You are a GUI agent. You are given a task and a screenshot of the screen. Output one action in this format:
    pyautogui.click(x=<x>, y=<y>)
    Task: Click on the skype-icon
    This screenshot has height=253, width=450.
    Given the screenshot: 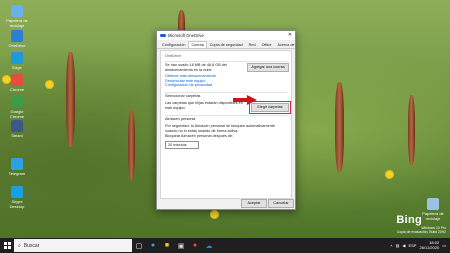 What is the action you would take?
    pyautogui.click(x=17, y=192)
    